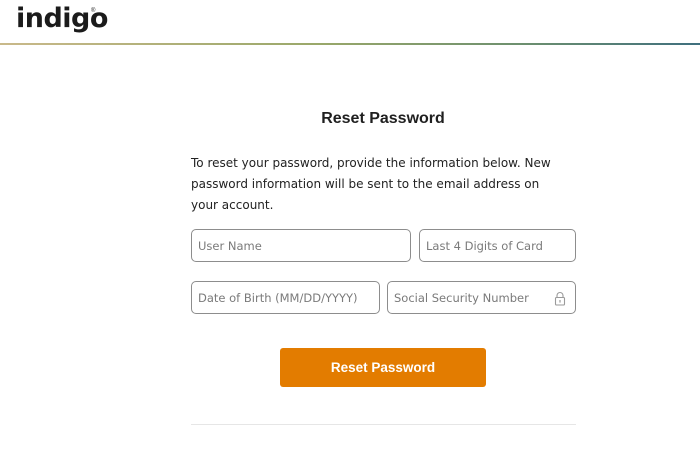 This screenshot has width=700, height=450. I want to click on card-last4-input, so click(497, 245).